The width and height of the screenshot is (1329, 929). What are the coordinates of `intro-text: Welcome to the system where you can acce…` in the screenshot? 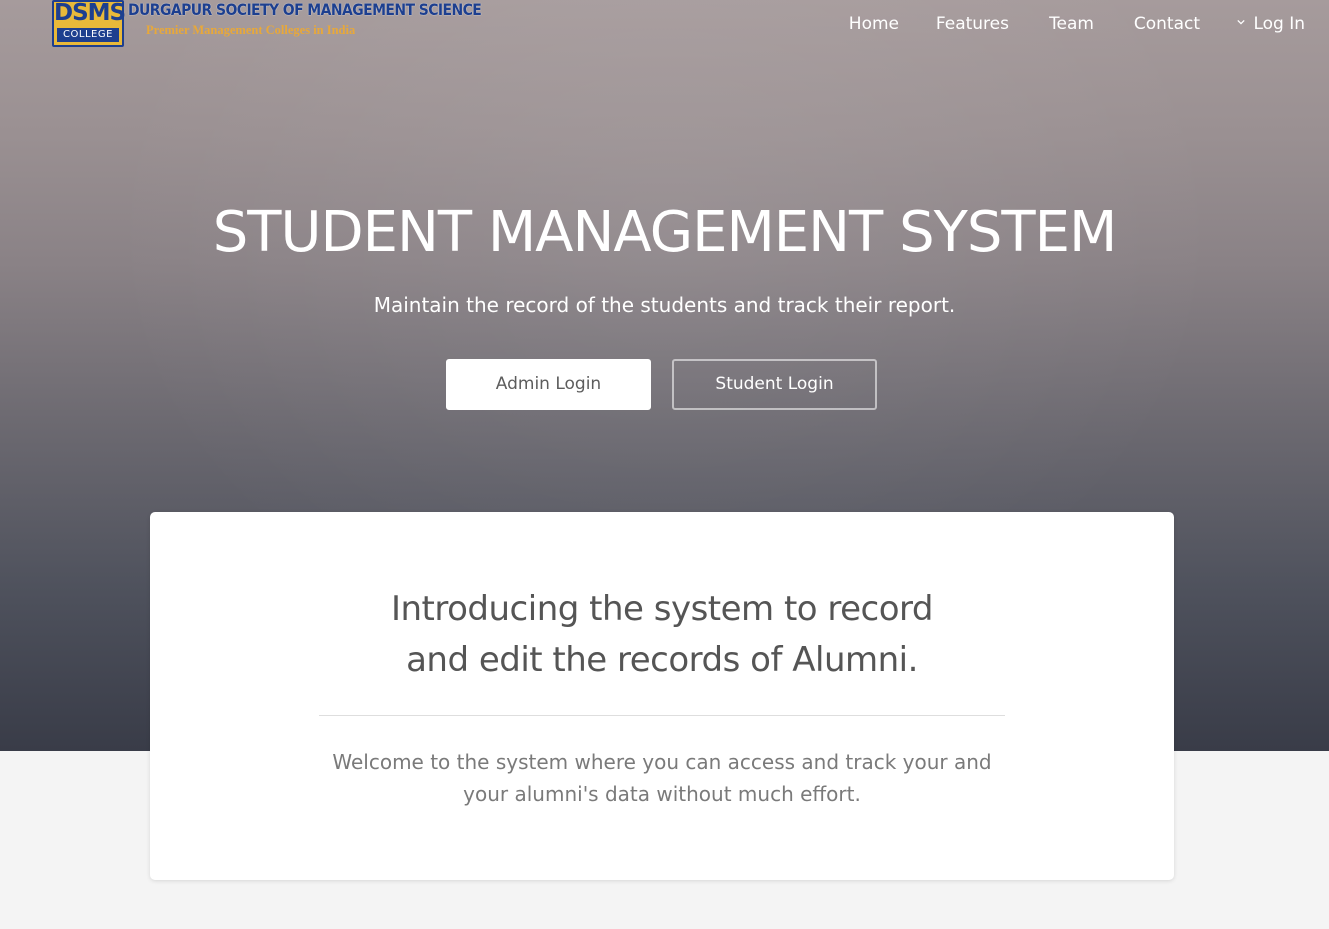 It's located at (662, 778).